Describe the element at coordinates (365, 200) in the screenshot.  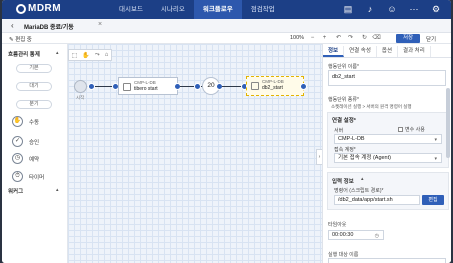
I see `command-value: /db2_data/app/start.sh` at that location.